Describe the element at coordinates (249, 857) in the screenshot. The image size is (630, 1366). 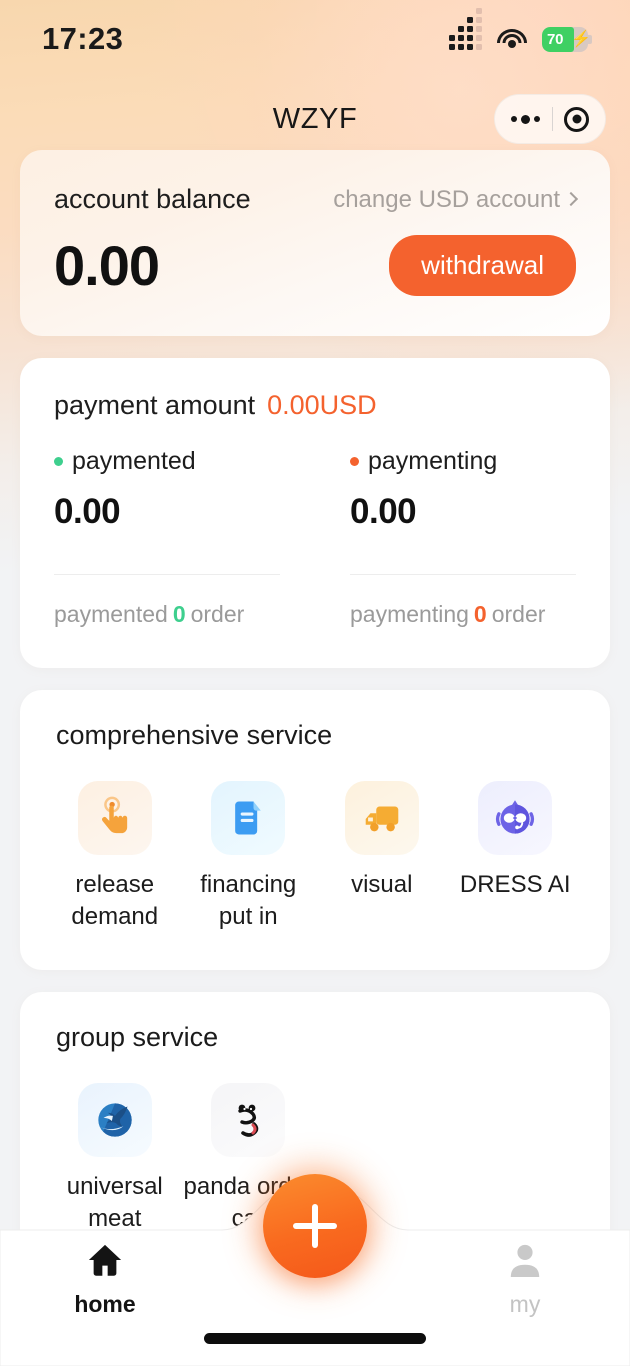
I see `service-item-financing-put-in: financing put in` at that location.